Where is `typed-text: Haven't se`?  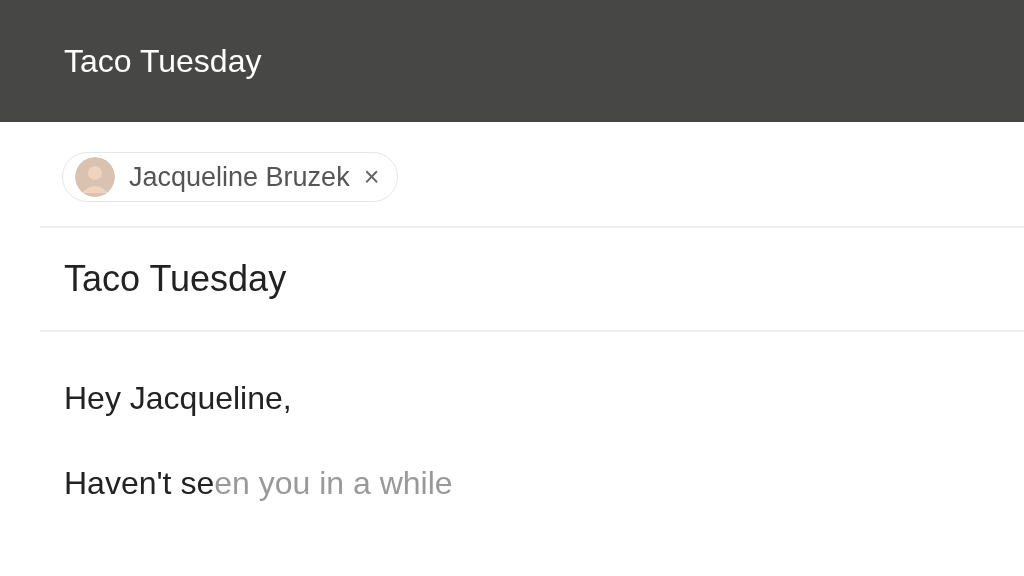 typed-text: Haven't se is located at coordinates (139, 483).